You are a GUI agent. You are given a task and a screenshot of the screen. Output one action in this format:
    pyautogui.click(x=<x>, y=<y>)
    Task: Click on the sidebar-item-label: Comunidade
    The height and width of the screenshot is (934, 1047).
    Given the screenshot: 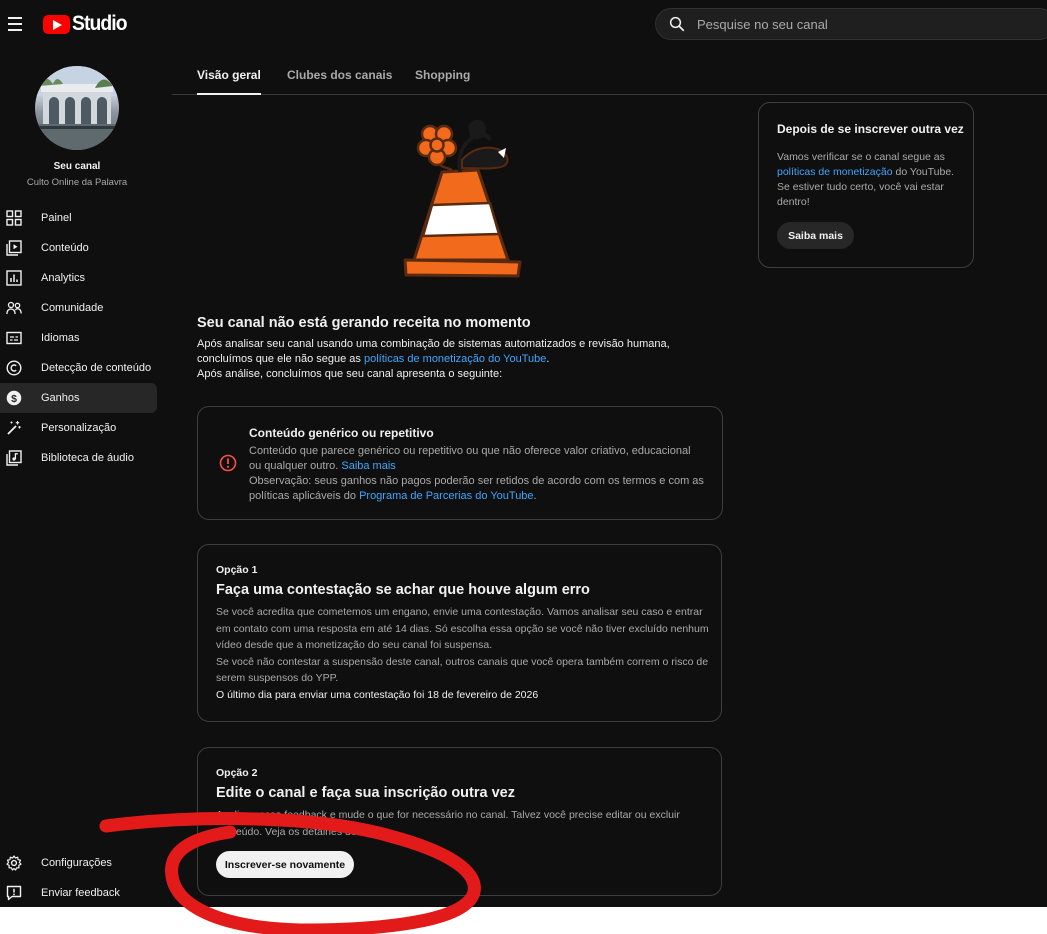 What is the action you would take?
    pyautogui.click(x=72, y=308)
    